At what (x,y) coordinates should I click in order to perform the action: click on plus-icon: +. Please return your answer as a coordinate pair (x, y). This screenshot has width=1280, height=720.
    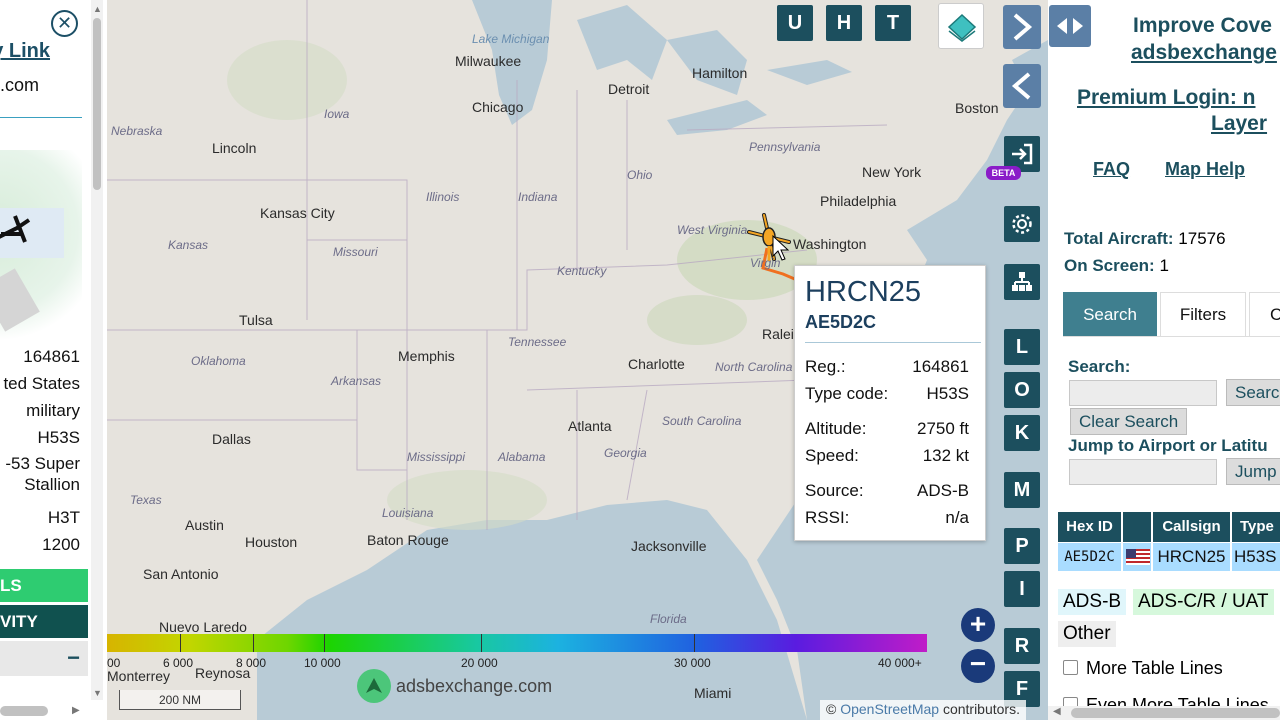
    Looking at the image, I should click on (978, 623).